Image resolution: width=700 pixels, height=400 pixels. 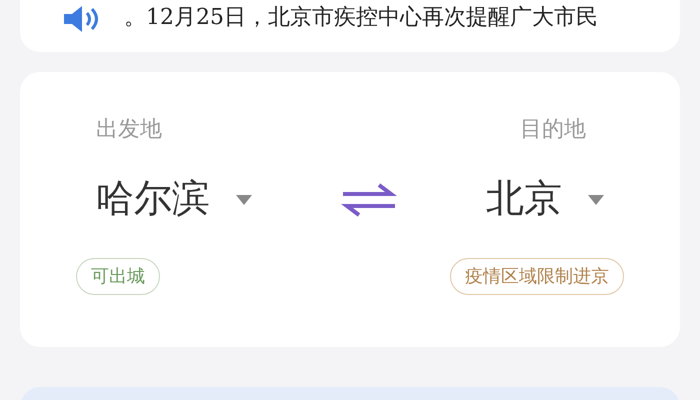 What do you see at coordinates (118, 276) in the screenshot?
I see `origin-status-tag: 可出城` at bounding box center [118, 276].